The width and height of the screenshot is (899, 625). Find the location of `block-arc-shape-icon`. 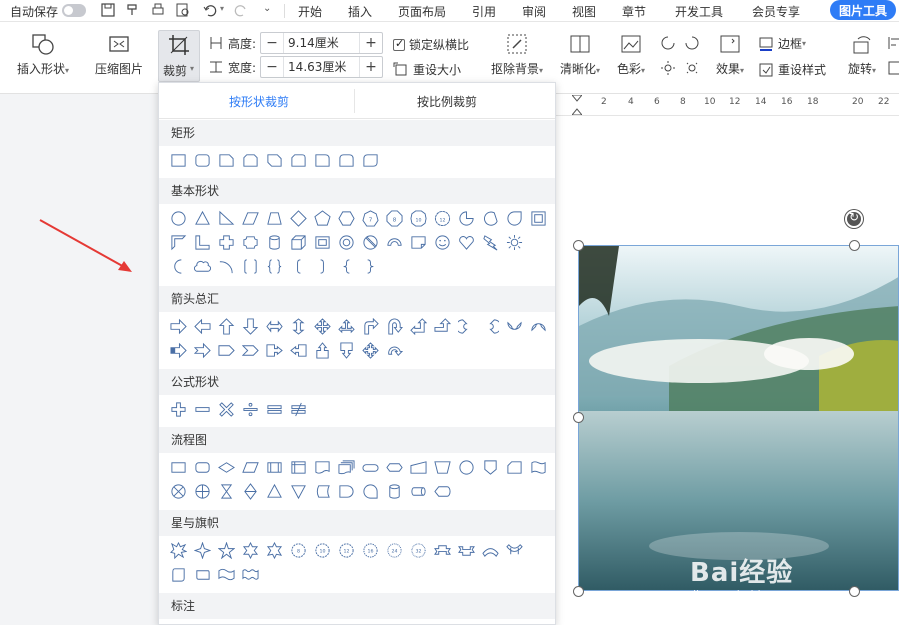

block-arc-shape-icon is located at coordinates (394, 242).